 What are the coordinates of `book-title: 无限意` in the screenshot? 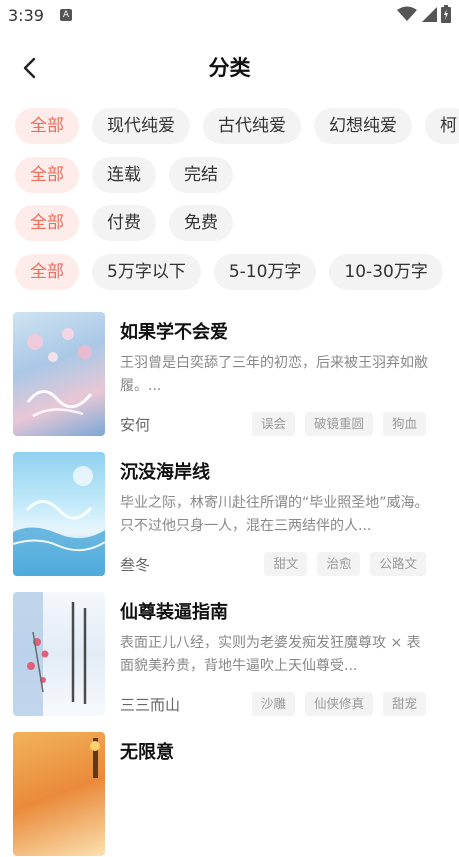 It's located at (147, 752).